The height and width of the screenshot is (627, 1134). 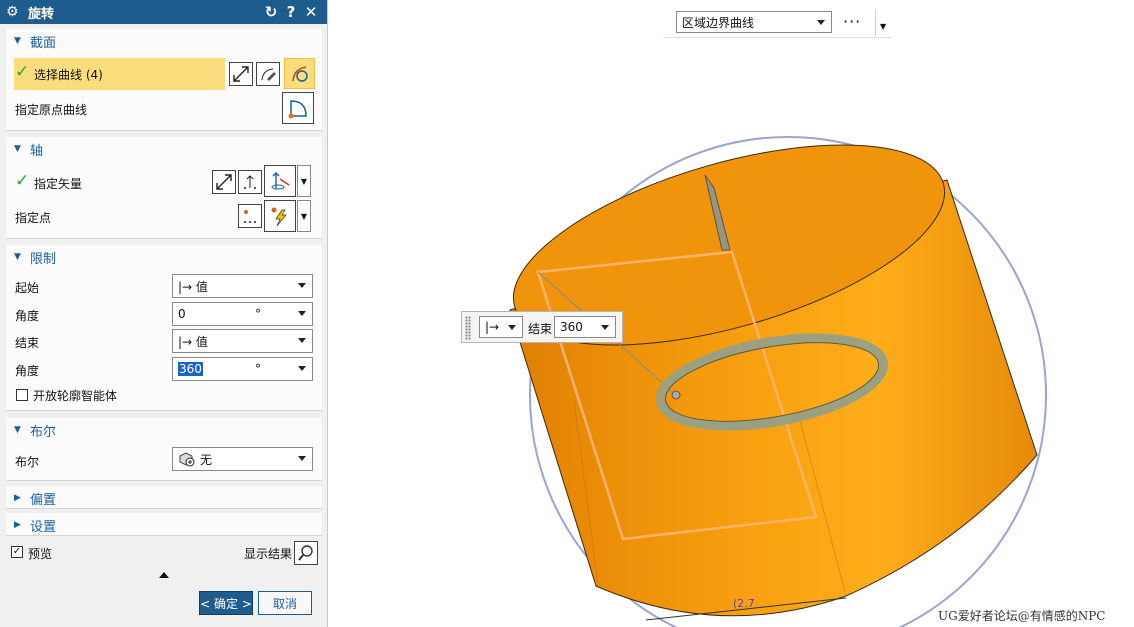 What do you see at coordinates (75, 396) in the screenshot?
I see `open-profile-label: 开放轮廓智能体` at bounding box center [75, 396].